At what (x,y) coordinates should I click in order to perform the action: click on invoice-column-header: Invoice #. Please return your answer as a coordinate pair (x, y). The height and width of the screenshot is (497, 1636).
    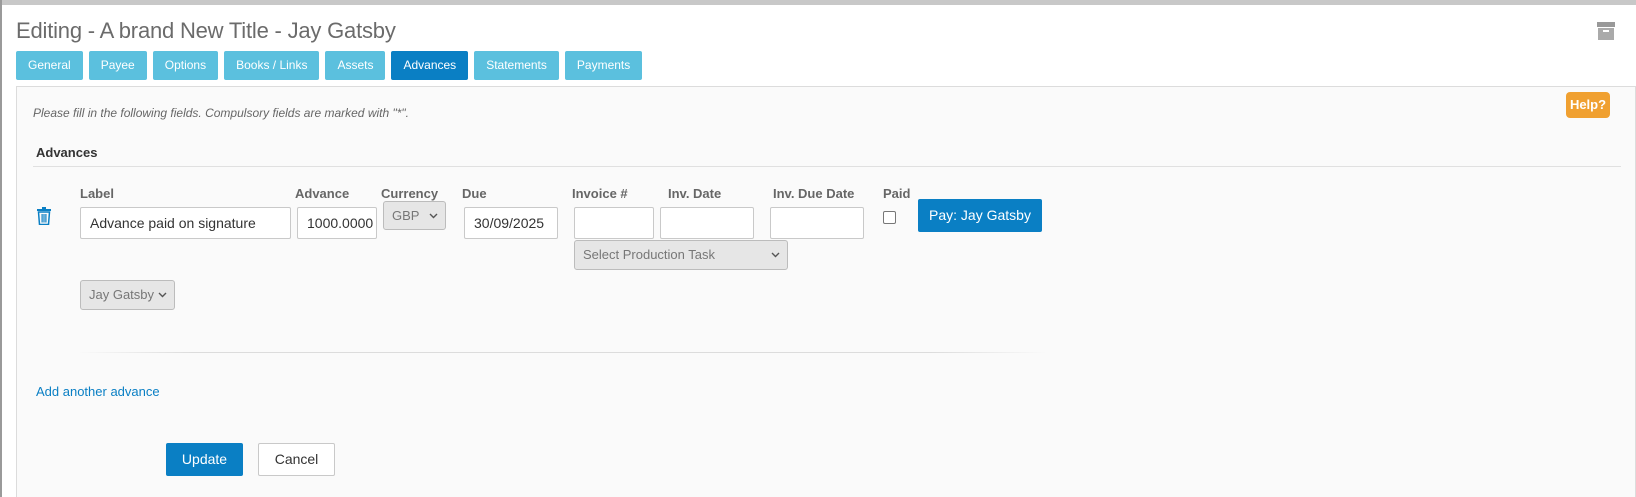
    Looking at the image, I should click on (600, 193).